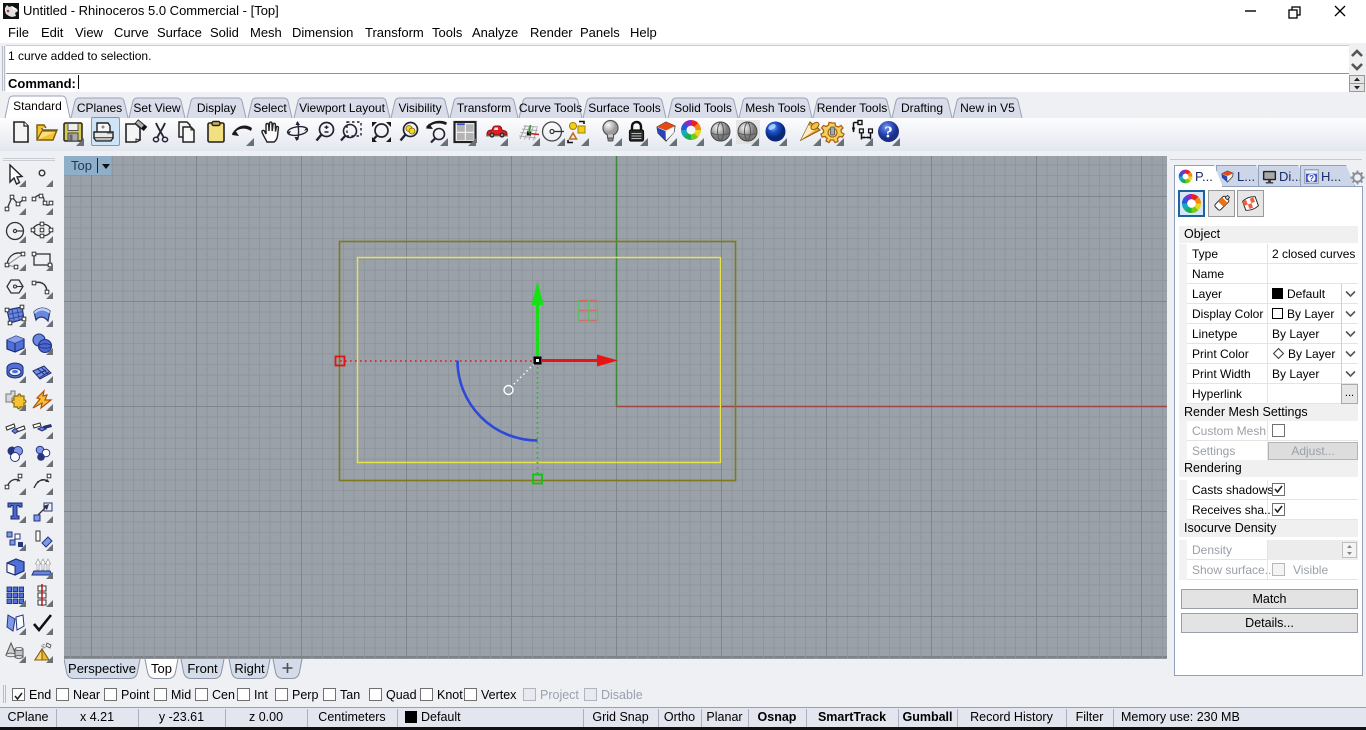  What do you see at coordinates (342, 108) in the screenshot?
I see `svg-text: Viewport Layout` at bounding box center [342, 108].